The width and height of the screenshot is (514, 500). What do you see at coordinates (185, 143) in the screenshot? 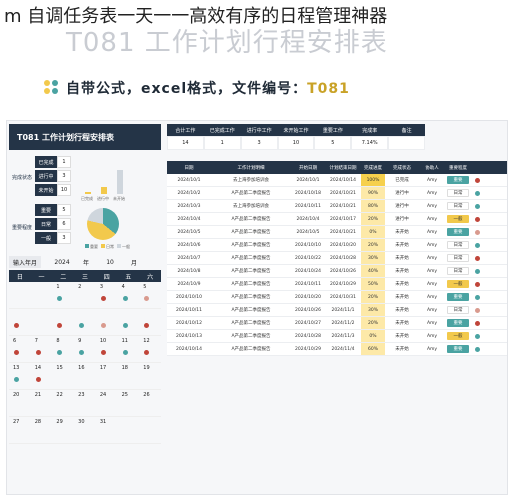
I see `summary-value: 14` at bounding box center [185, 143].